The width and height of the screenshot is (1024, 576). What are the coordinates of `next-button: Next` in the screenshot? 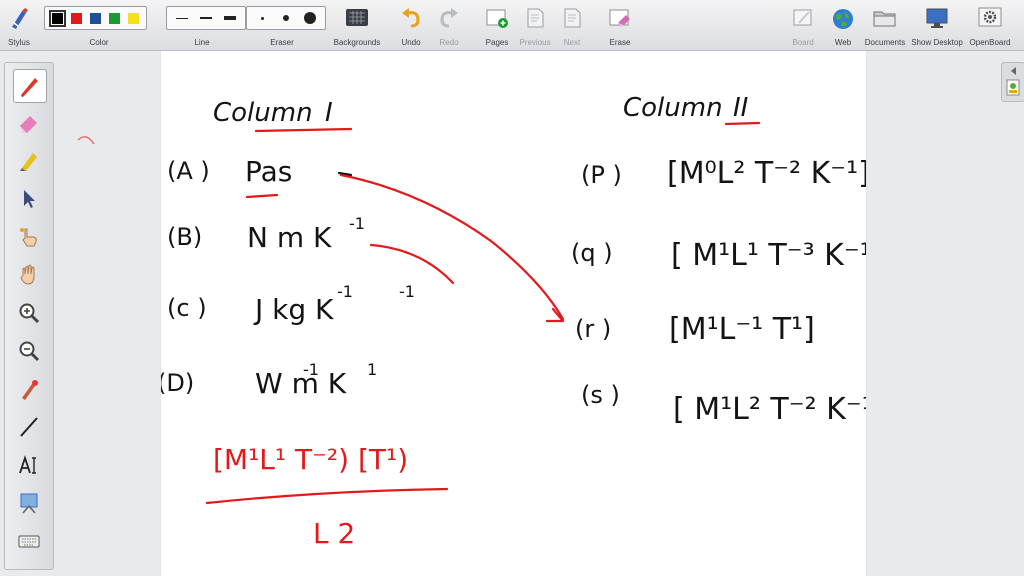 It's located at (572, 26).